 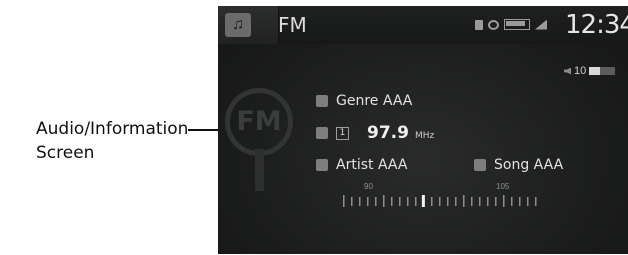 What do you see at coordinates (65, 153) in the screenshot?
I see `callout-line2: Screen` at bounding box center [65, 153].